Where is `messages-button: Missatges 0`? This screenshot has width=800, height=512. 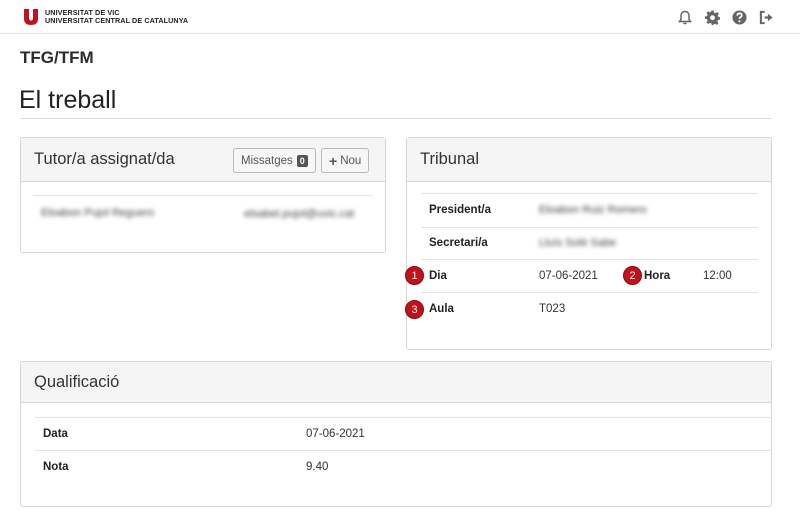 messages-button: Missatges 0 is located at coordinates (274, 160).